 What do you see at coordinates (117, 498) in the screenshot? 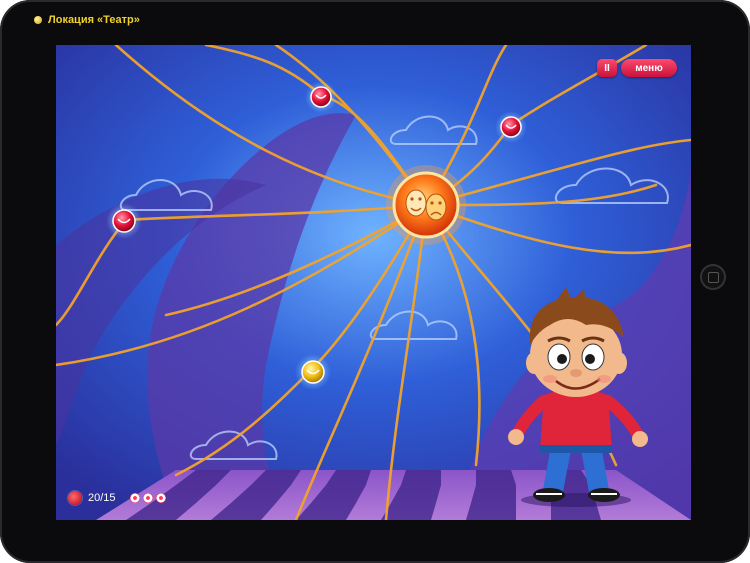
I see `score-hud: 20/15` at bounding box center [117, 498].